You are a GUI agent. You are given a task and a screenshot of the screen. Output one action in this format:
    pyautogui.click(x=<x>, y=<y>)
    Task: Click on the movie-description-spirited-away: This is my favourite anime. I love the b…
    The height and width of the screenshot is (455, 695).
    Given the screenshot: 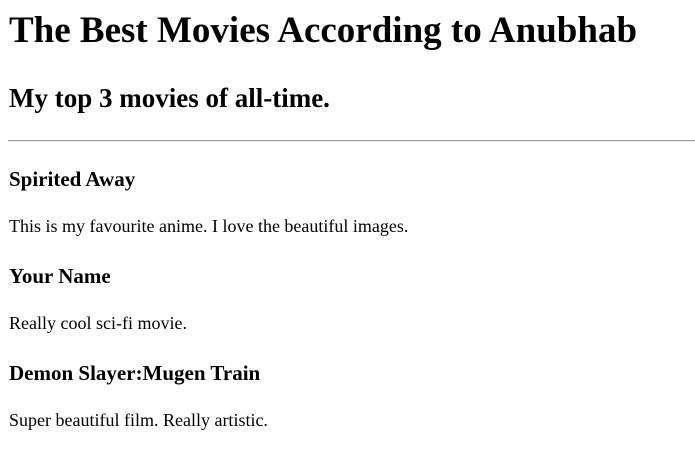 What is the action you would take?
    pyautogui.click(x=209, y=226)
    